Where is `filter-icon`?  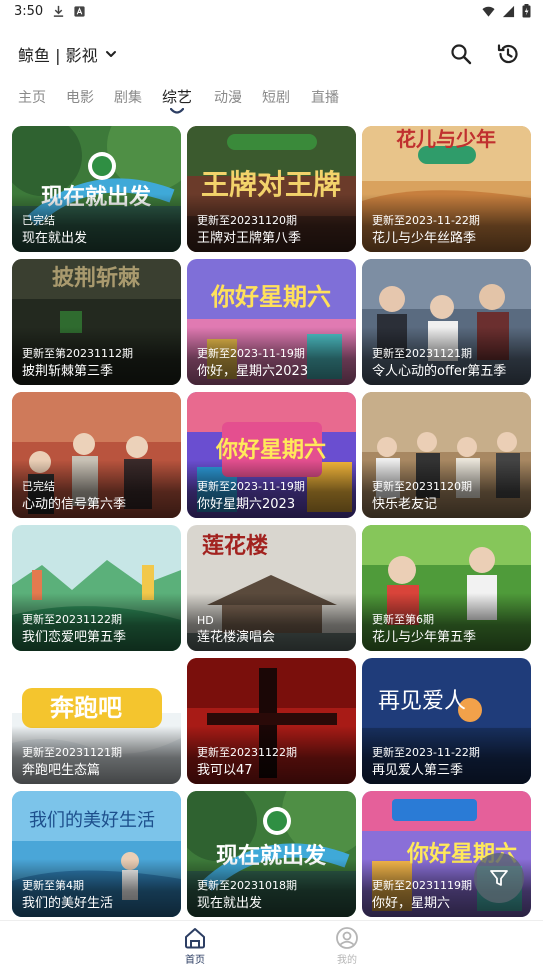 filter-icon is located at coordinates (499, 878).